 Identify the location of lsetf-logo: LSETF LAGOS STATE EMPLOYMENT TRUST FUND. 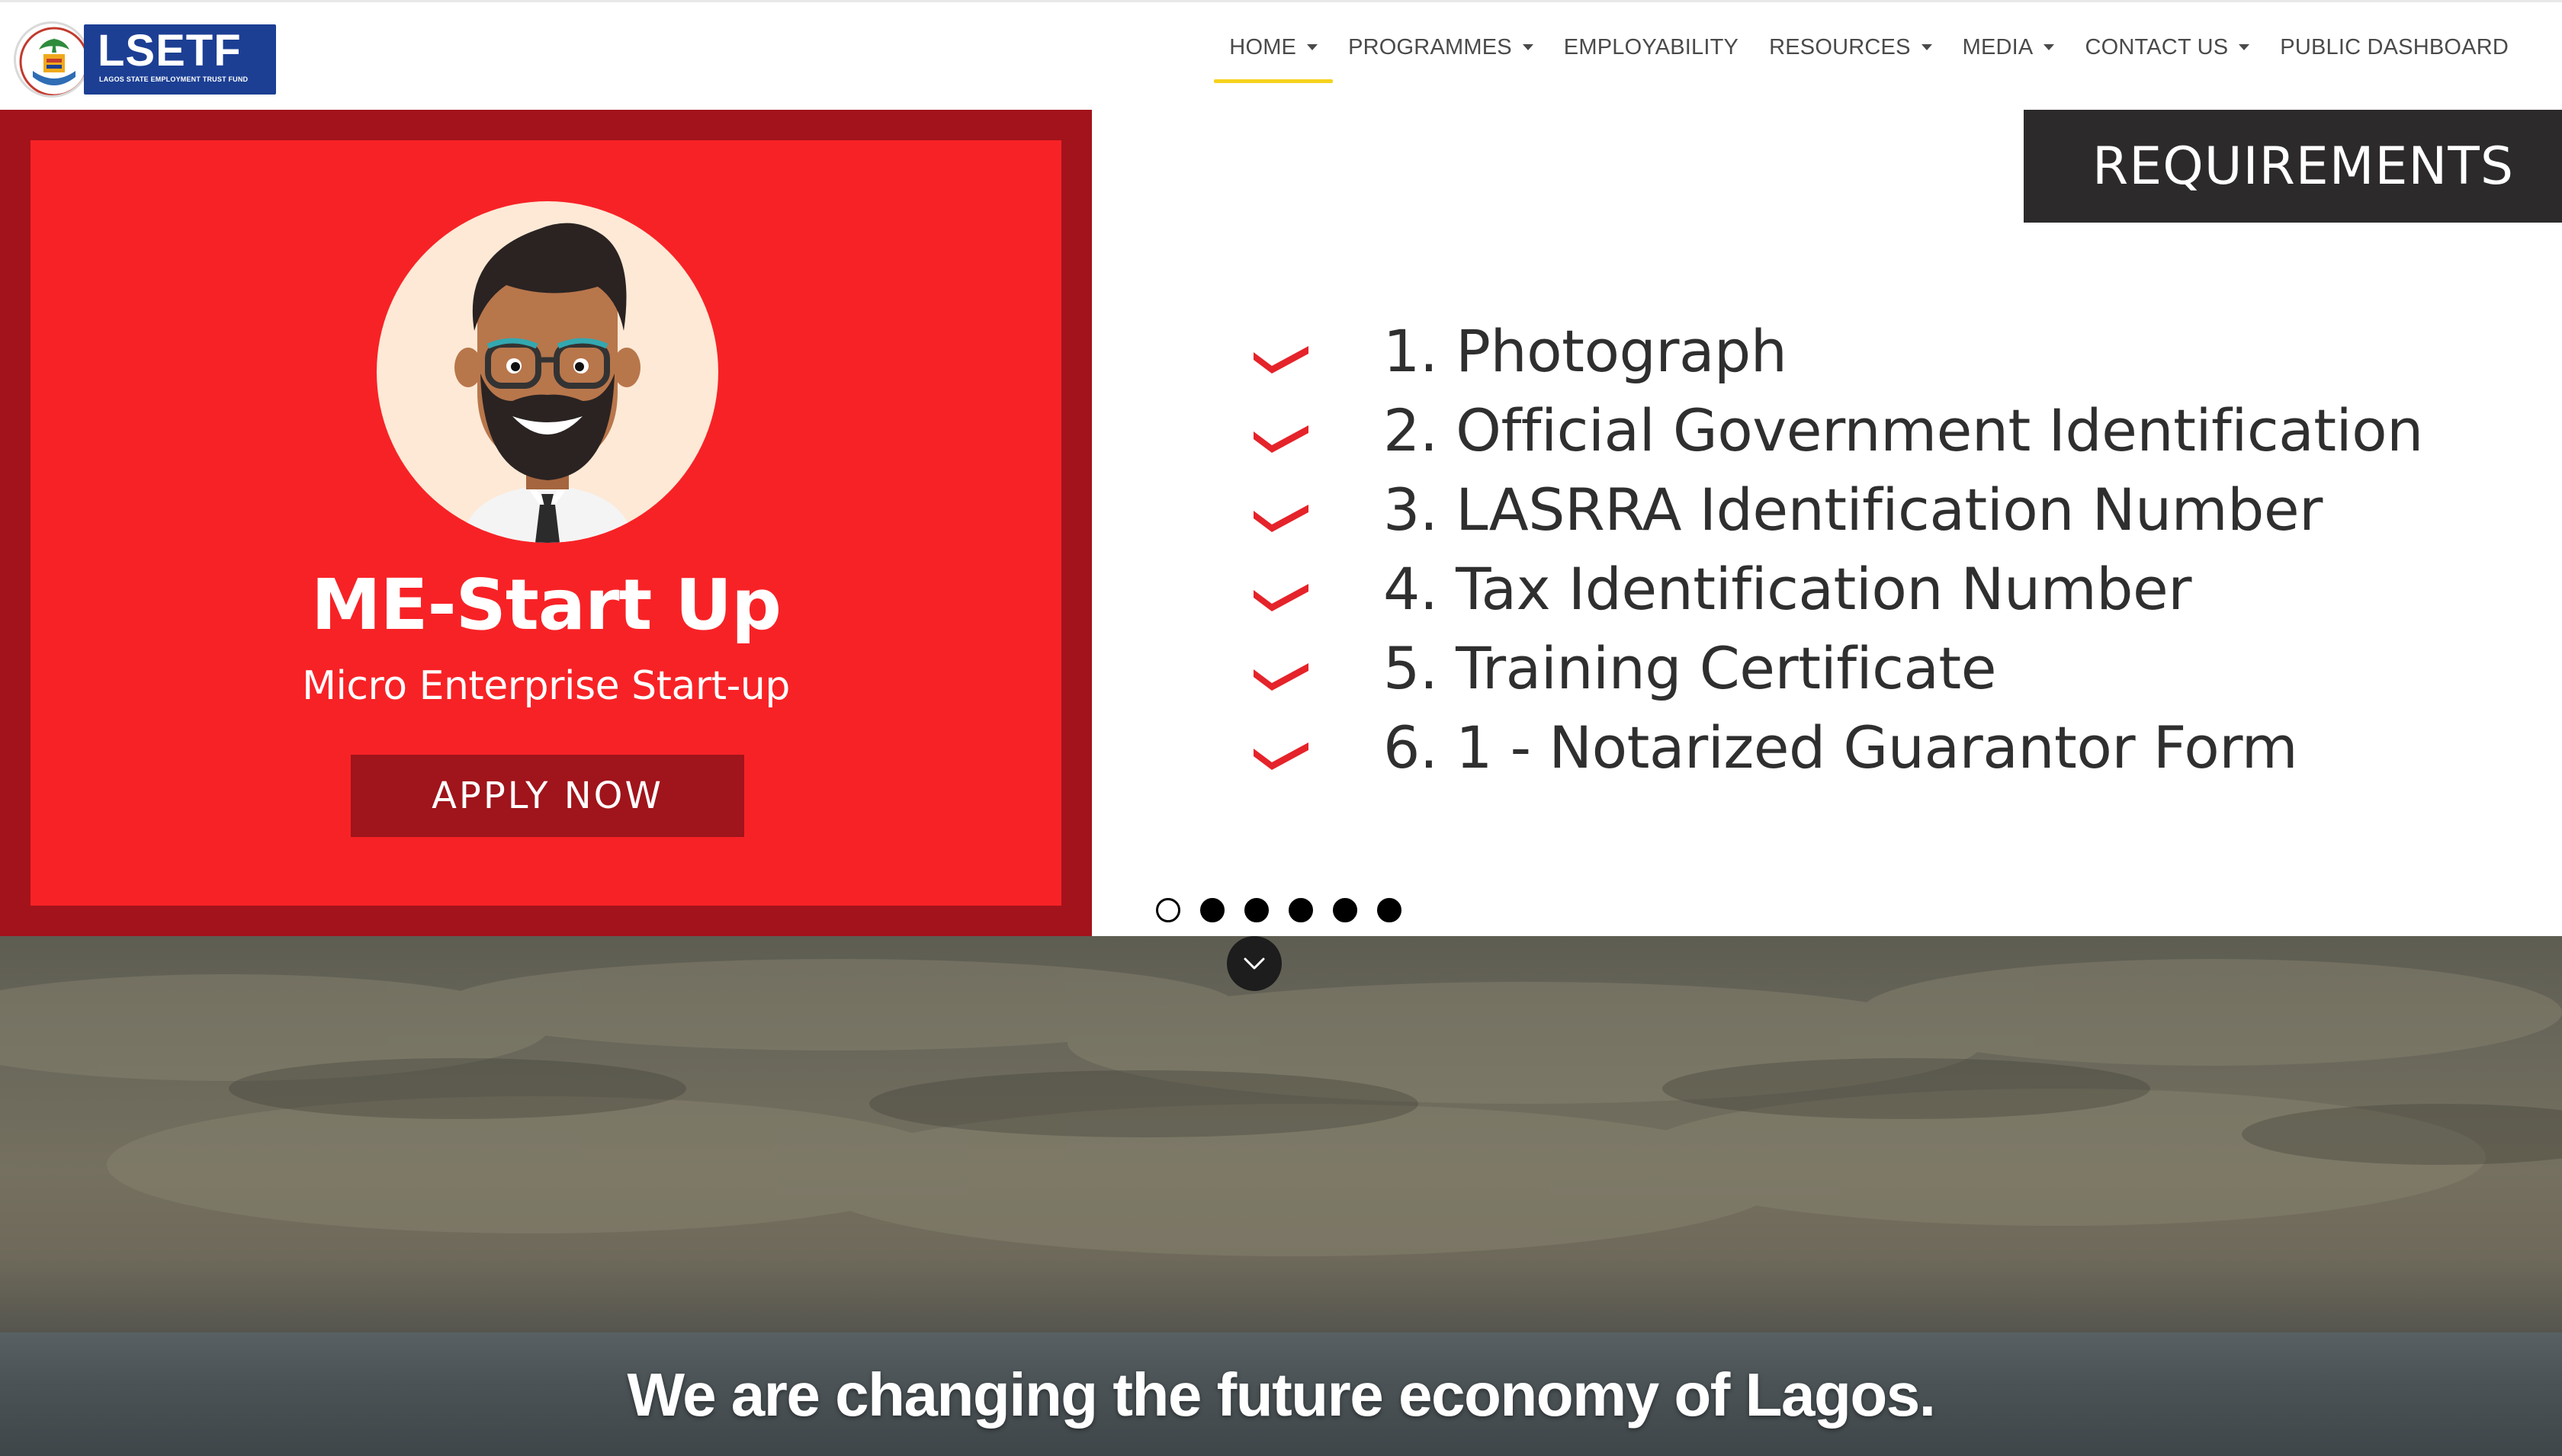
(145, 59).